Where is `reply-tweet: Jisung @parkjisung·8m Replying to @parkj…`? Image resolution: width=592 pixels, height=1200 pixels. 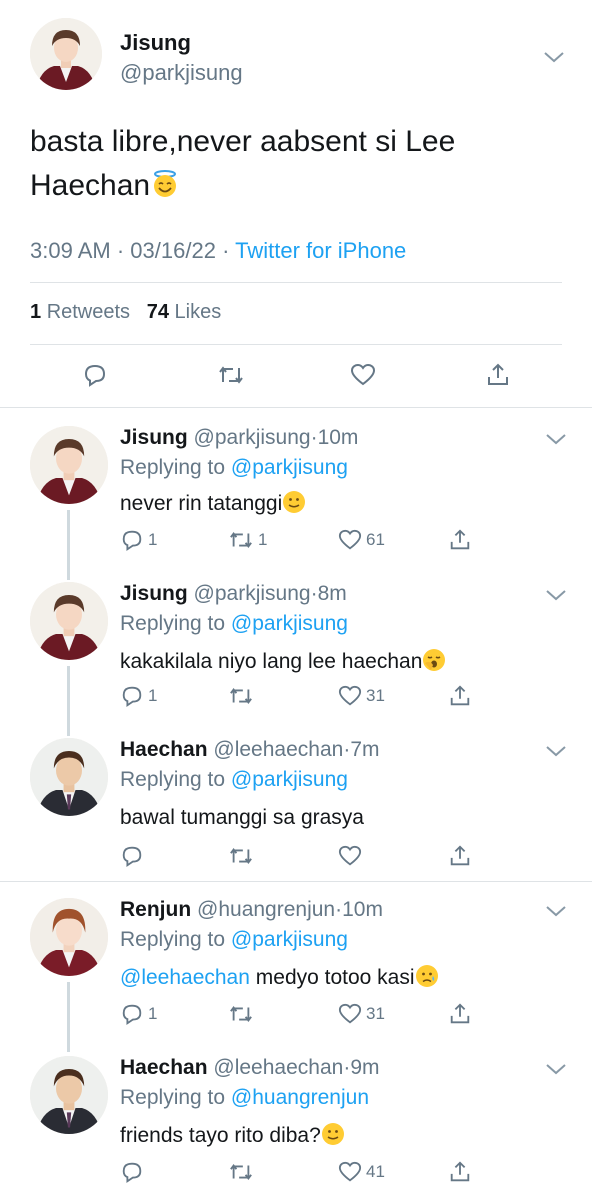 reply-tweet: Jisung @parkjisung·8m Replying to @parkj… is located at coordinates (296, 644).